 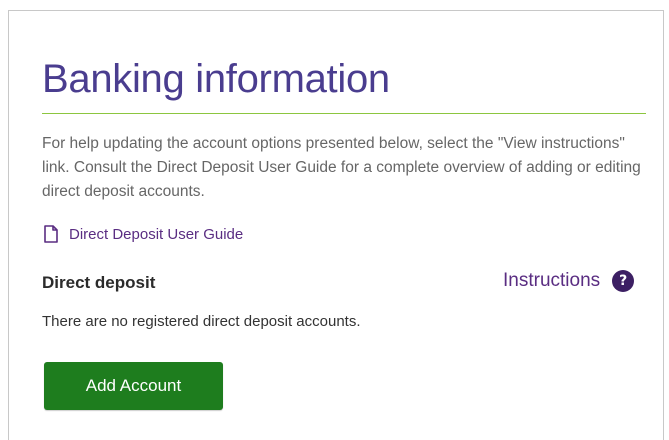 I want to click on question-mark-icon: ?, so click(x=623, y=281).